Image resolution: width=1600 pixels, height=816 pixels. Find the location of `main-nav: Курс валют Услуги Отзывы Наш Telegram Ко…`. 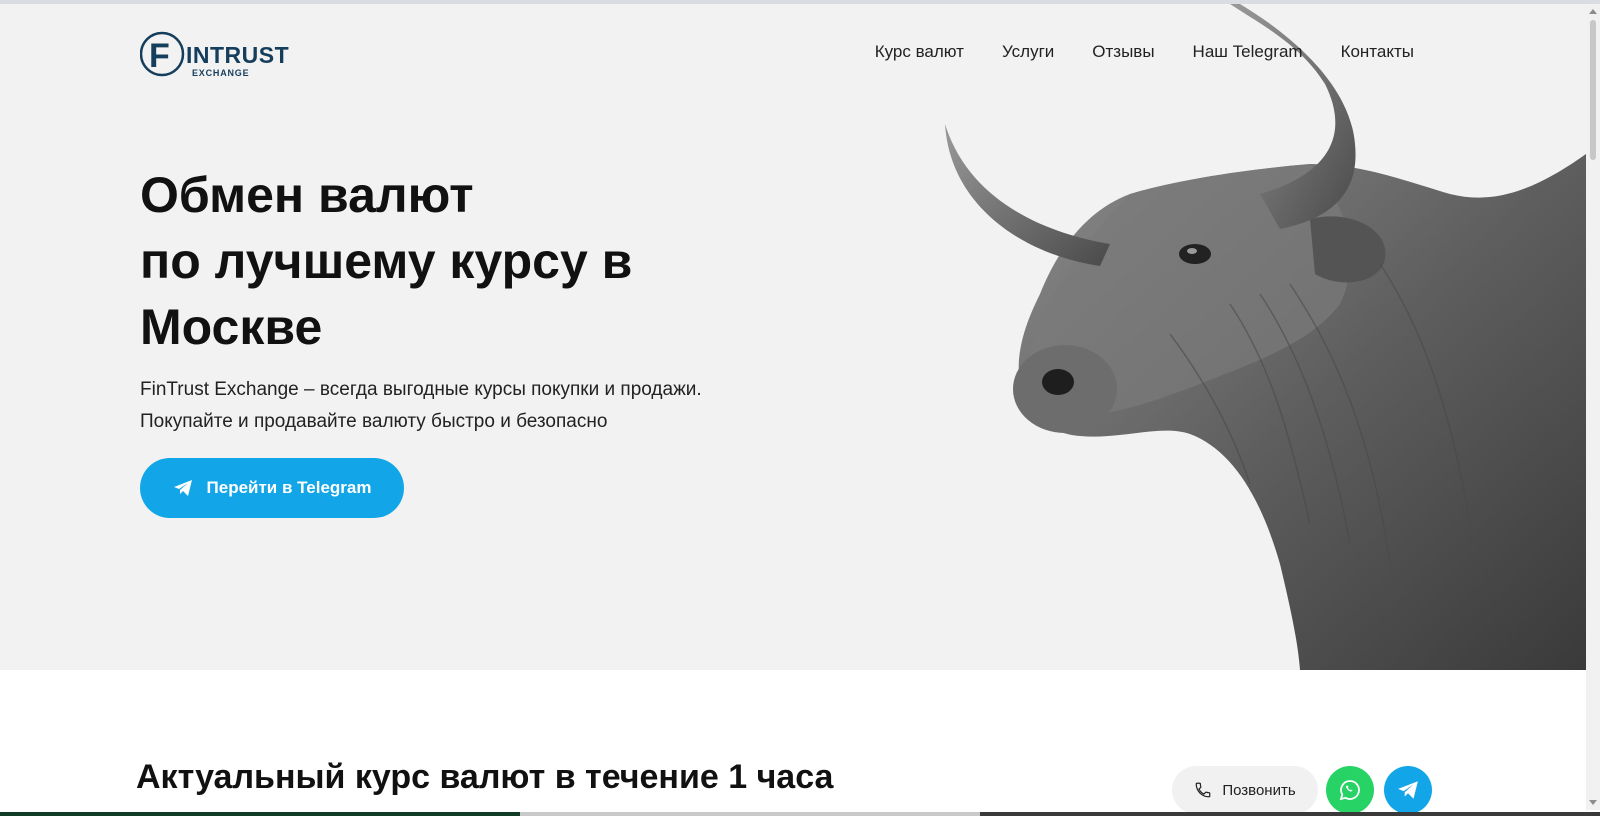

main-nav: Курс валют Услуги Отзывы Наш Telegram Ко… is located at coordinates (1144, 52).